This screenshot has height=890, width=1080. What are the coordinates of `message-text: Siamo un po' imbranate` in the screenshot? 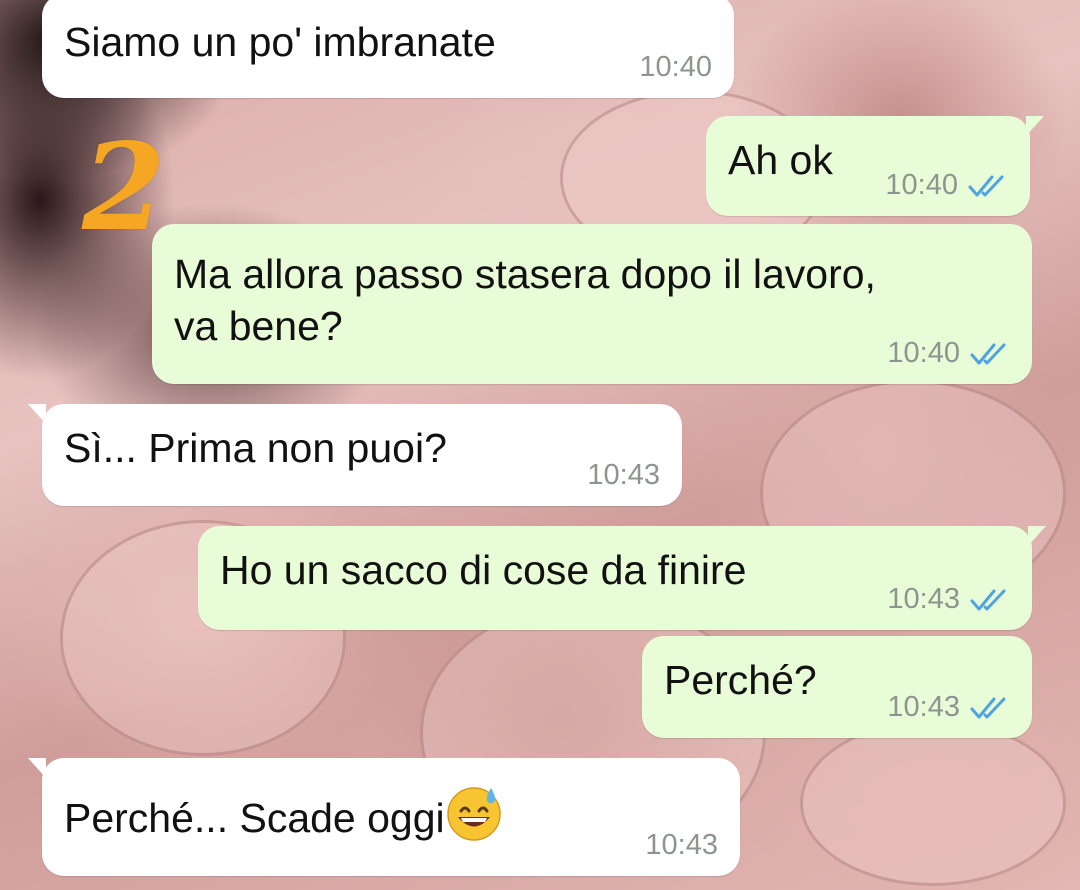 It's located at (280, 42).